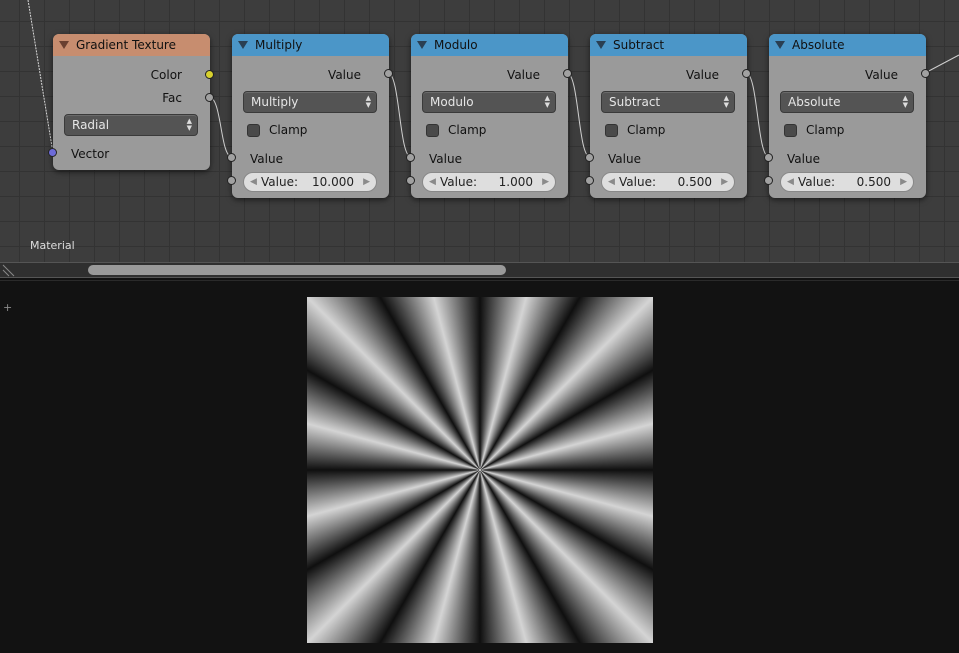  I want to click on value-field-value: 10.000, so click(333, 182).